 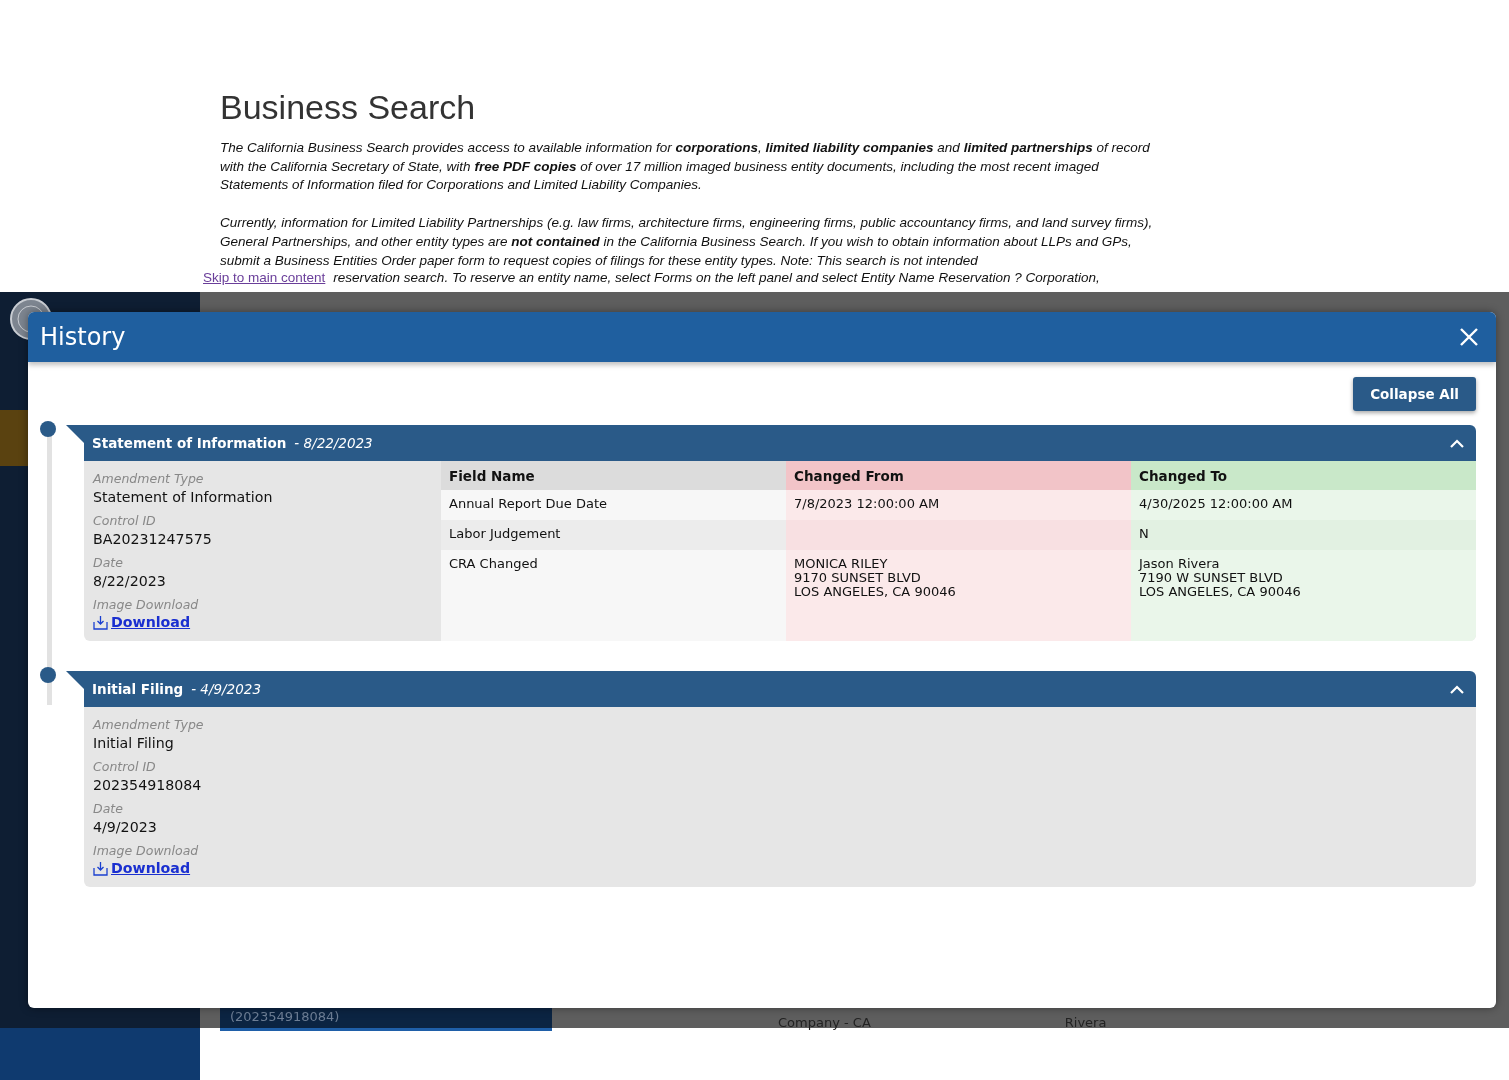 What do you see at coordinates (824, 1022) in the screenshot?
I see `table-cell-text: Company - CA` at bounding box center [824, 1022].